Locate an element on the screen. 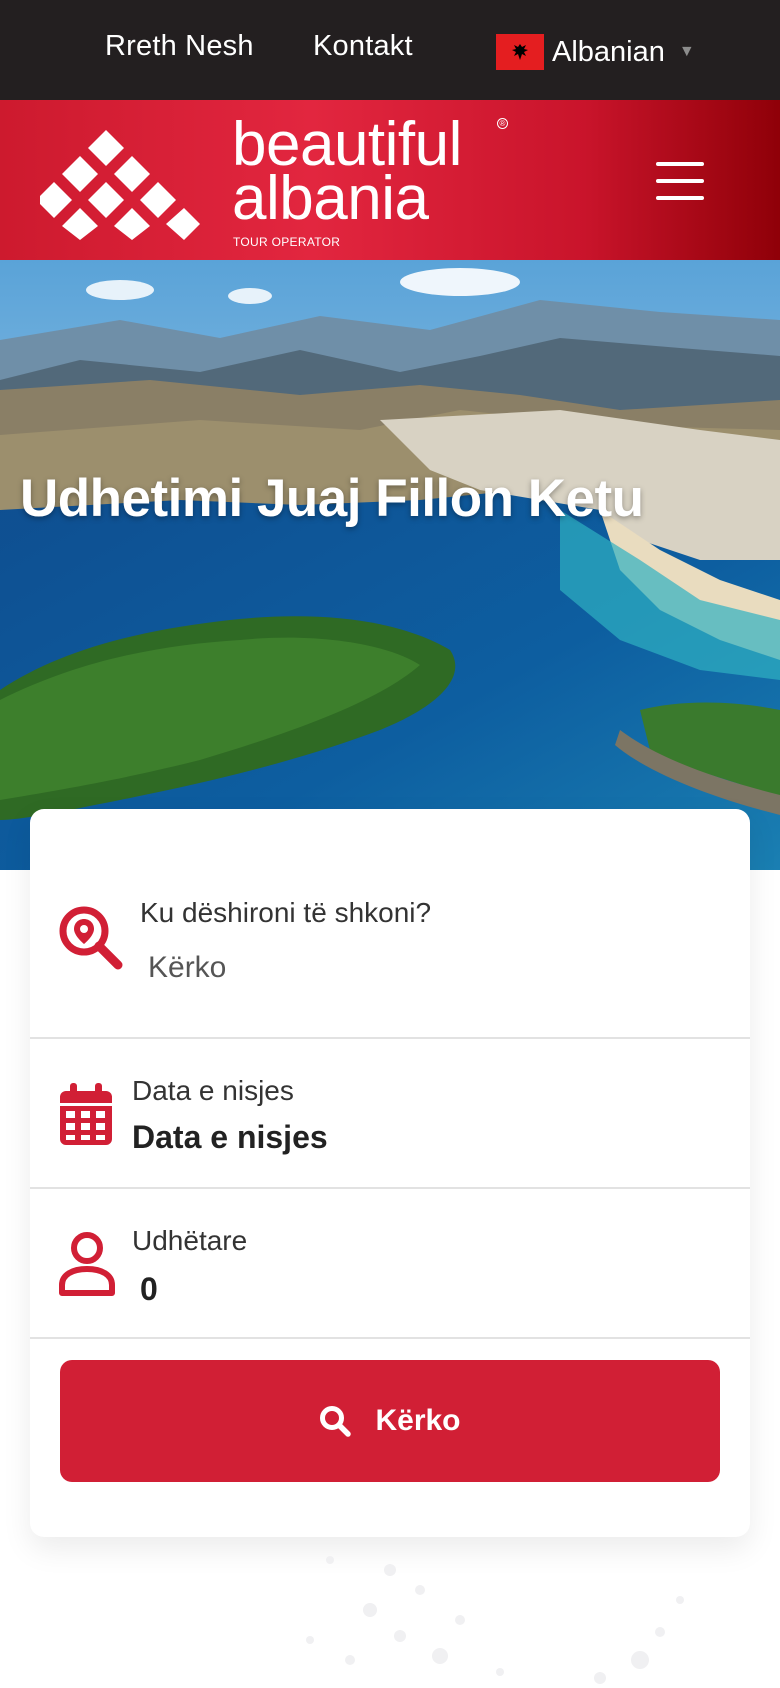 The width and height of the screenshot is (780, 1688). language-selector: Albanian ▼ is located at coordinates (595, 52).